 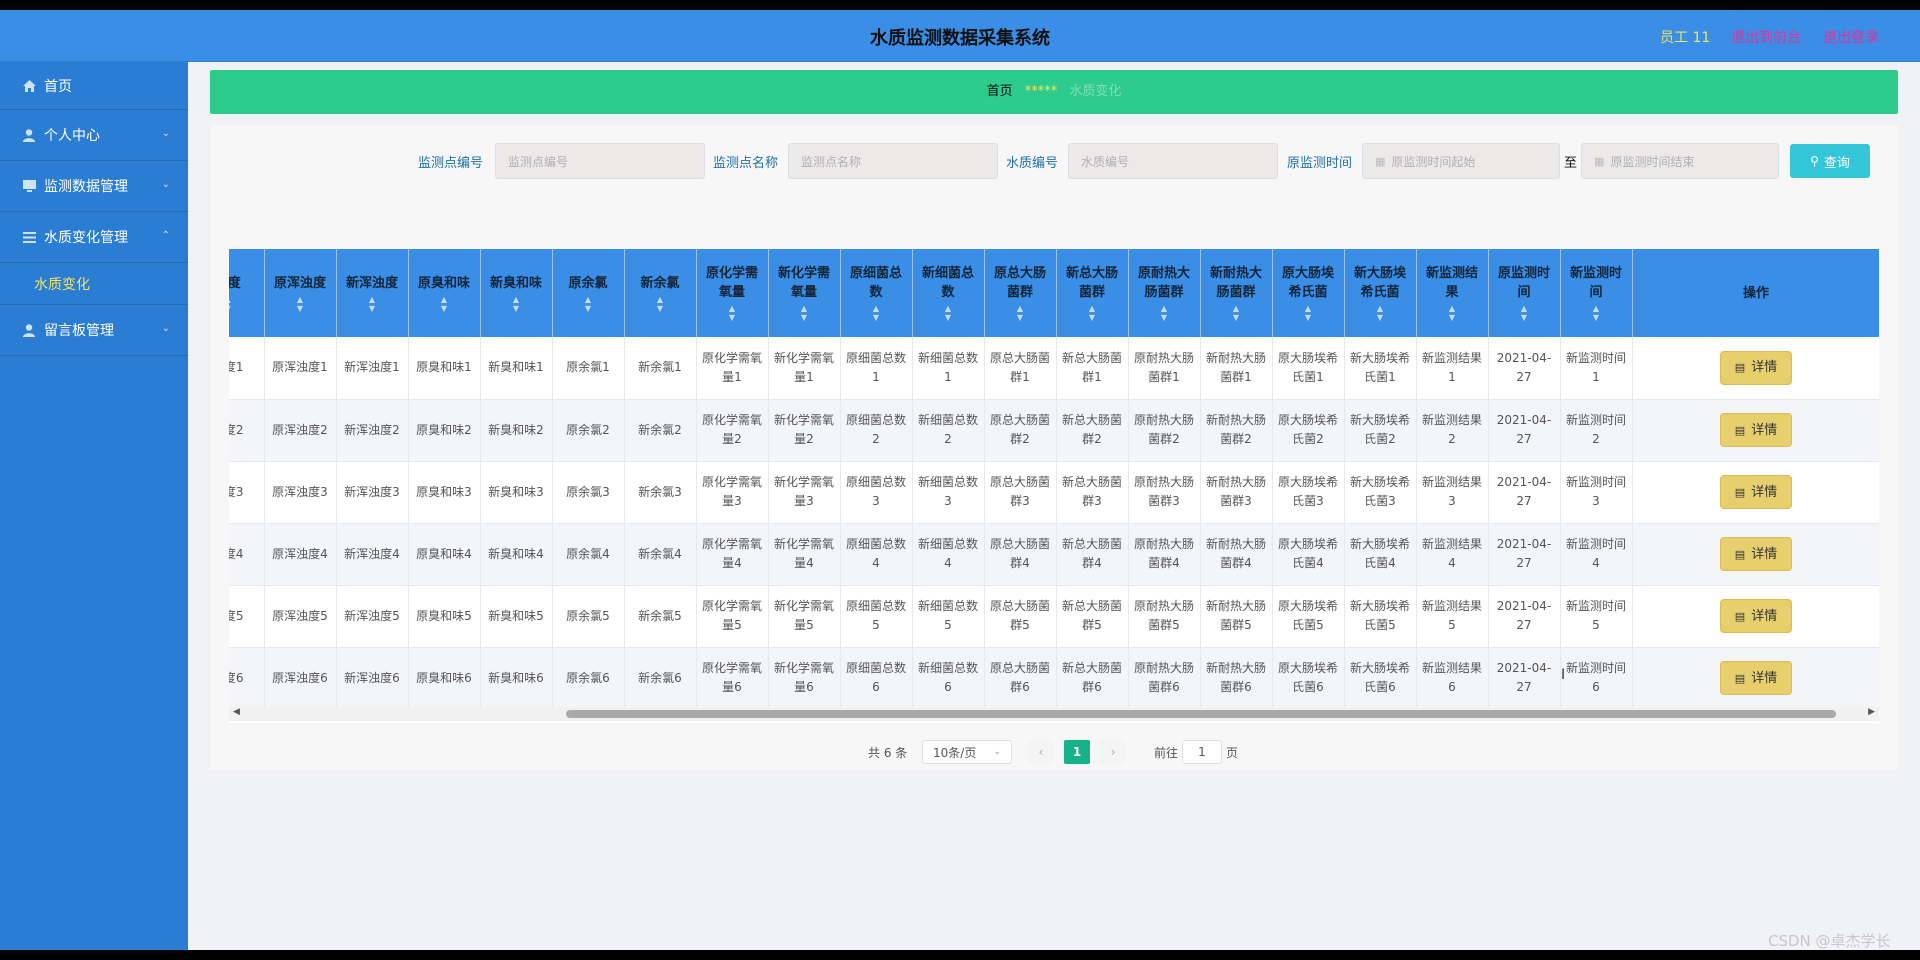 I want to click on table-cell: 新余氯5, so click(x=660, y=616).